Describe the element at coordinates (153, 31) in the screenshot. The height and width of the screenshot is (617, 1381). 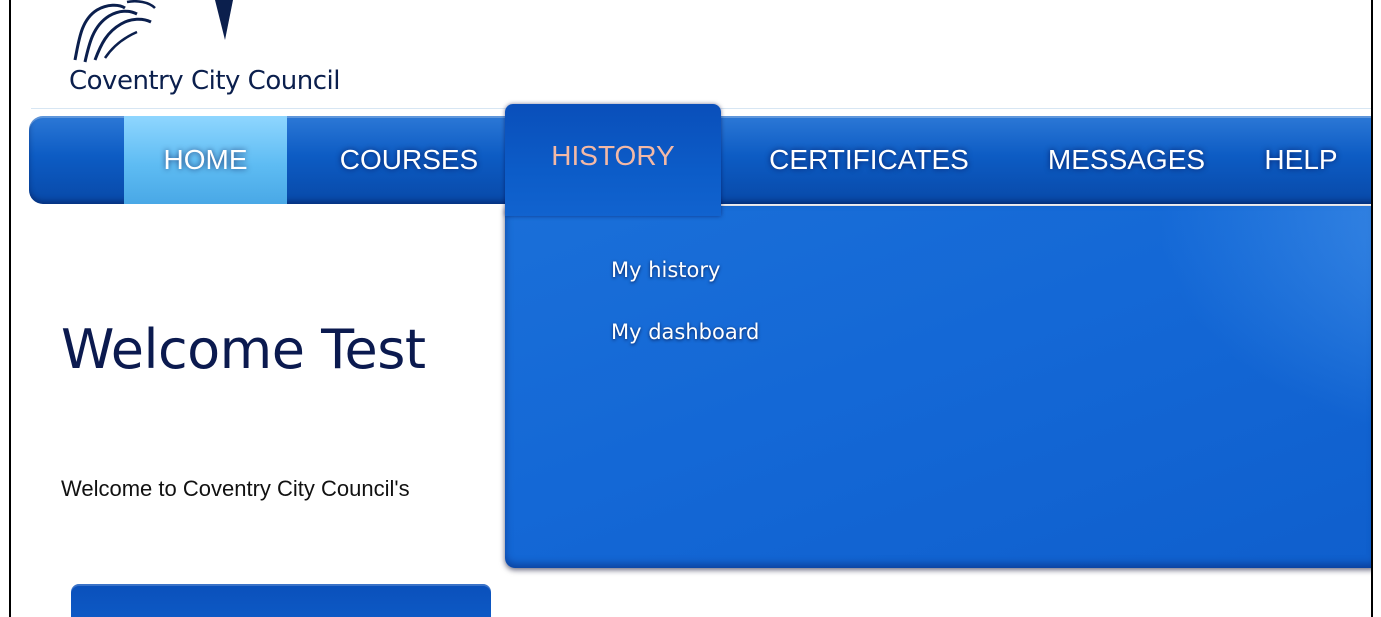
I see `coventry-elephant-swirl-logo-icon` at that location.